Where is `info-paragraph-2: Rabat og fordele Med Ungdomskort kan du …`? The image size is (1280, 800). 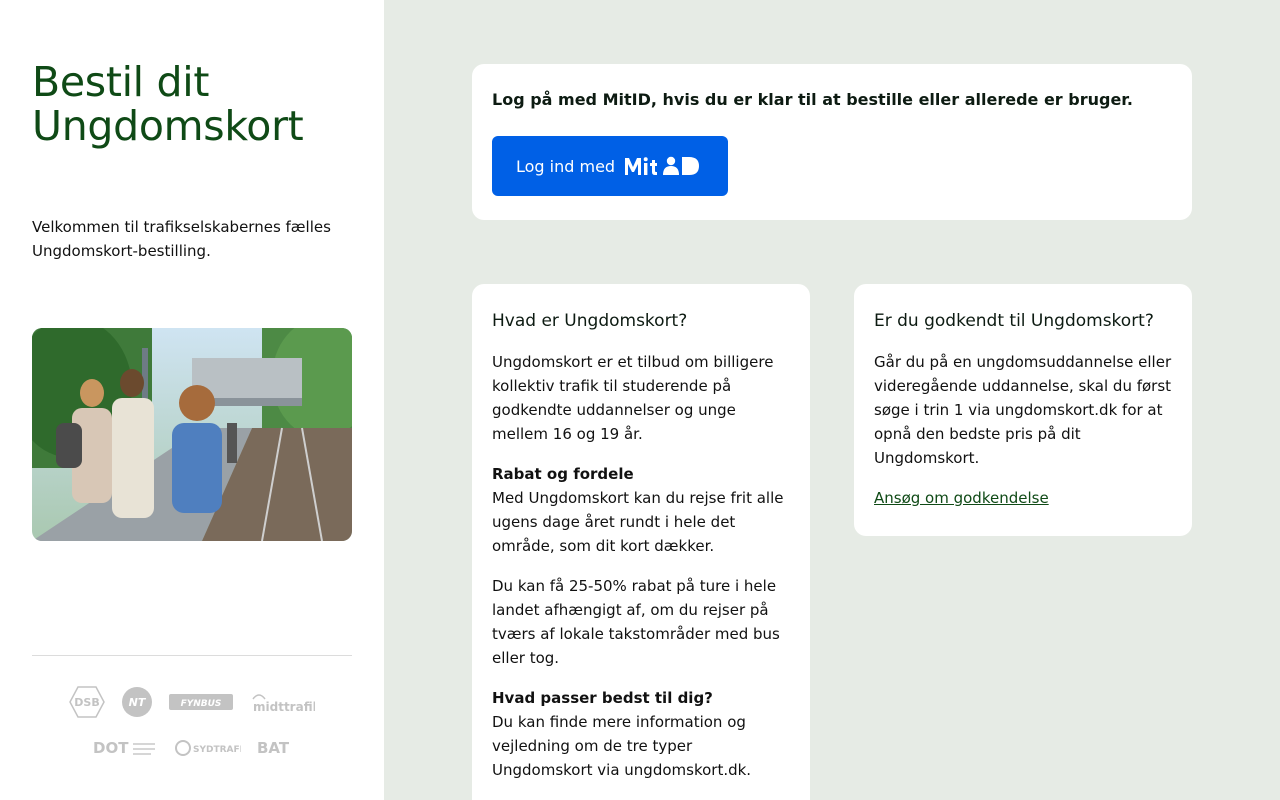
info-paragraph-2: Rabat og fordele Med Ungdomskort kan du … is located at coordinates (641, 510).